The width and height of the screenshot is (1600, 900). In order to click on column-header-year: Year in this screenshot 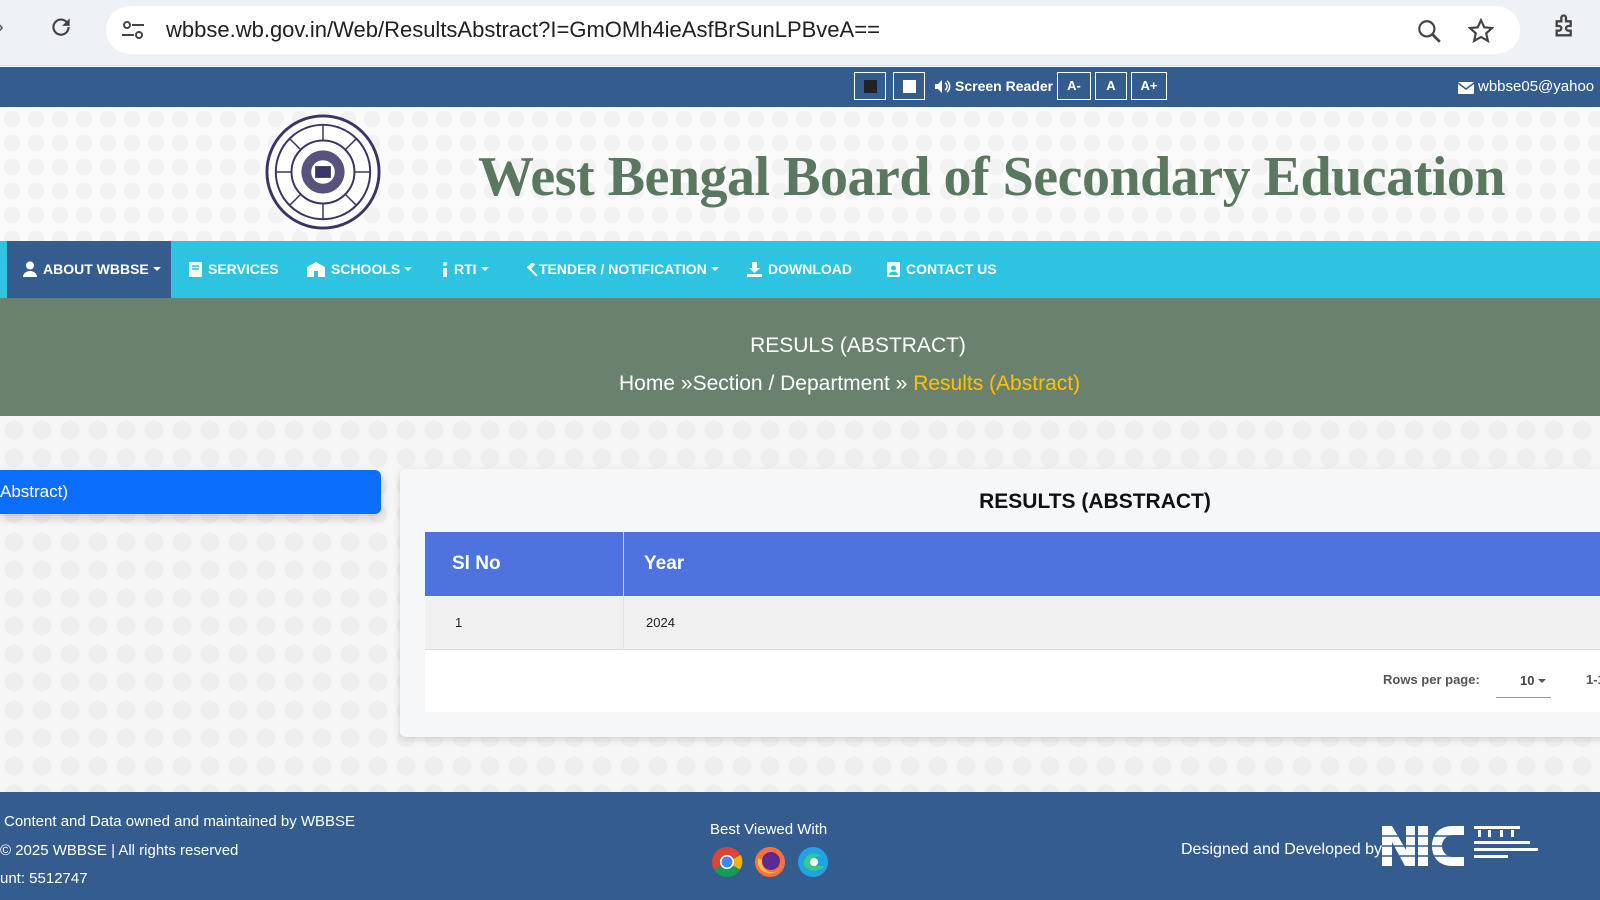, I will do `click(653, 564)`.